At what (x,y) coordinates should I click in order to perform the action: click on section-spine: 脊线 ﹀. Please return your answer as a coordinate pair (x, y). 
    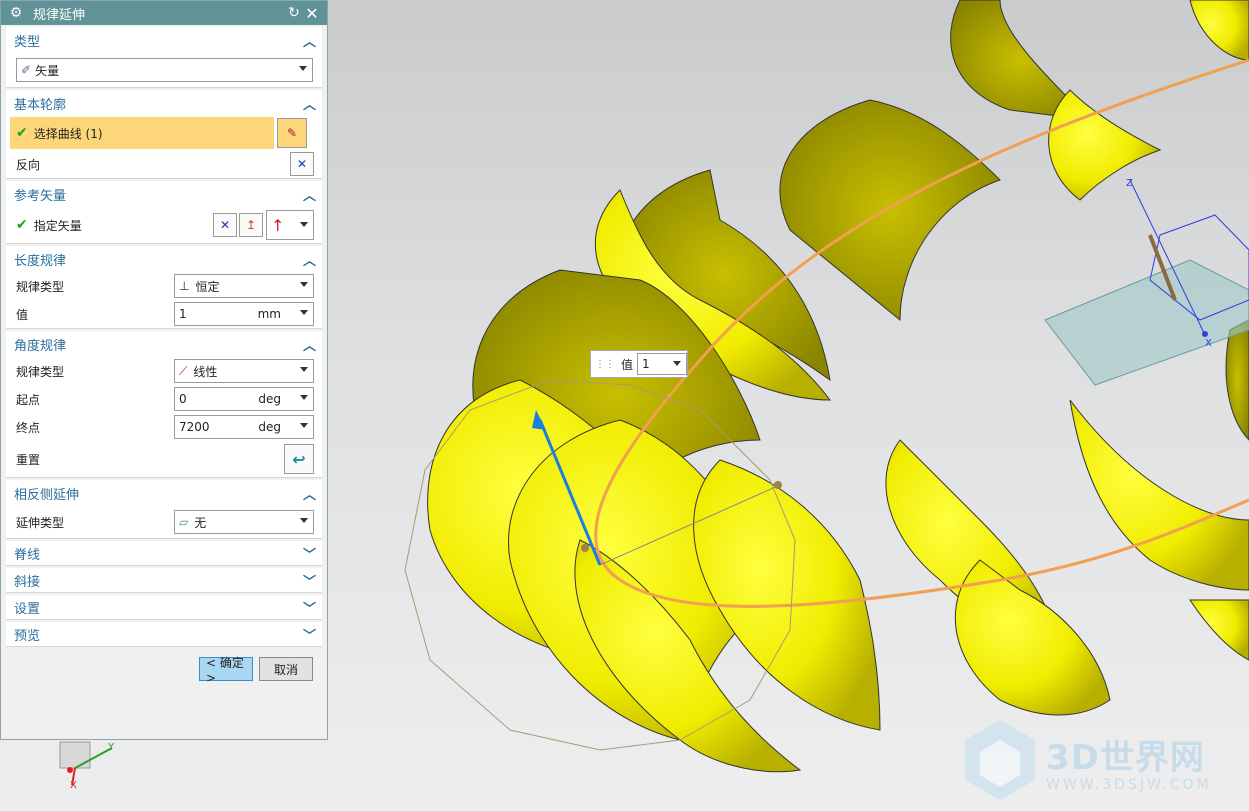
    Looking at the image, I should click on (164, 553).